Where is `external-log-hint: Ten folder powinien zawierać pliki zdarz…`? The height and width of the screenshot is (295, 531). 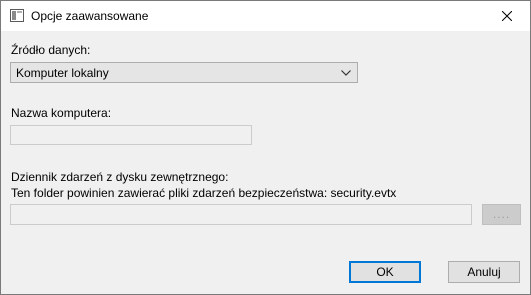
external-log-hint: Ten folder powinien zawierać pliki zdarz… is located at coordinates (204, 193).